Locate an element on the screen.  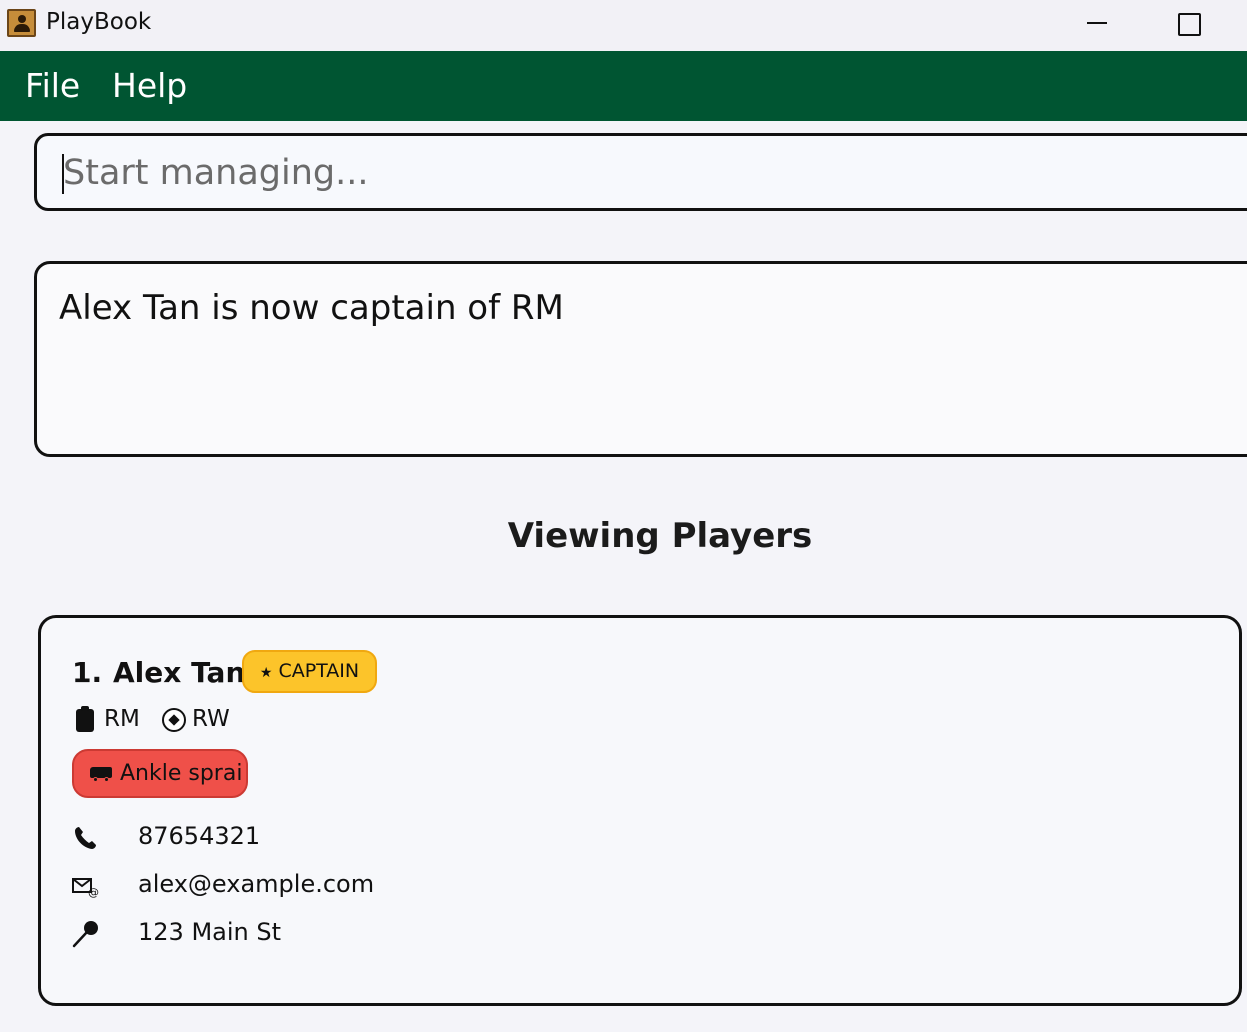
email-icon: @ is located at coordinates (85, 888).